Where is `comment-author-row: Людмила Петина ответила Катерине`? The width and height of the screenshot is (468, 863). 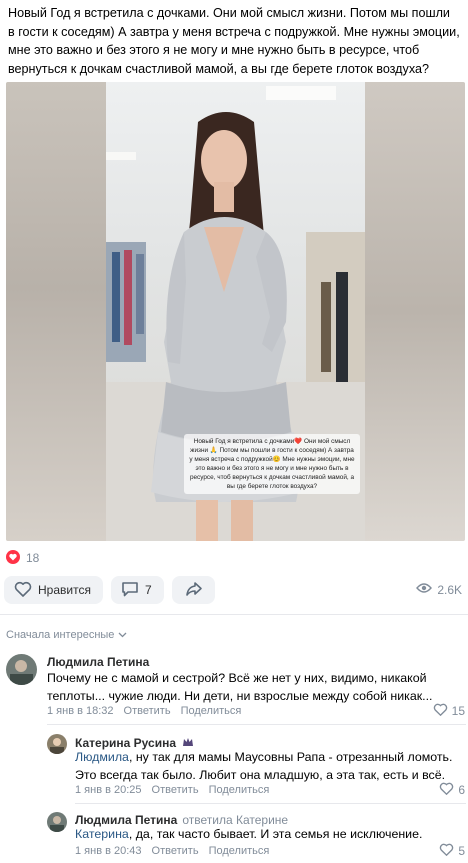 comment-author-row: Людмила Петина ответила Катерине is located at coordinates (181, 820).